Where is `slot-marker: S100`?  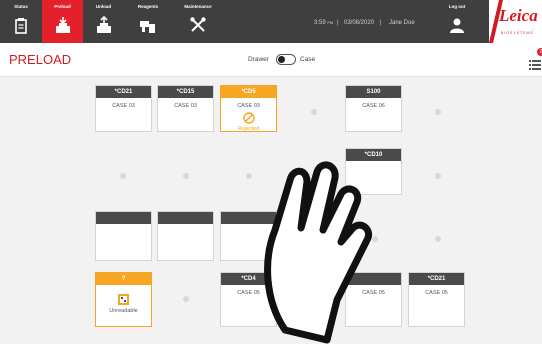 slot-marker: S100 is located at coordinates (373, 92).